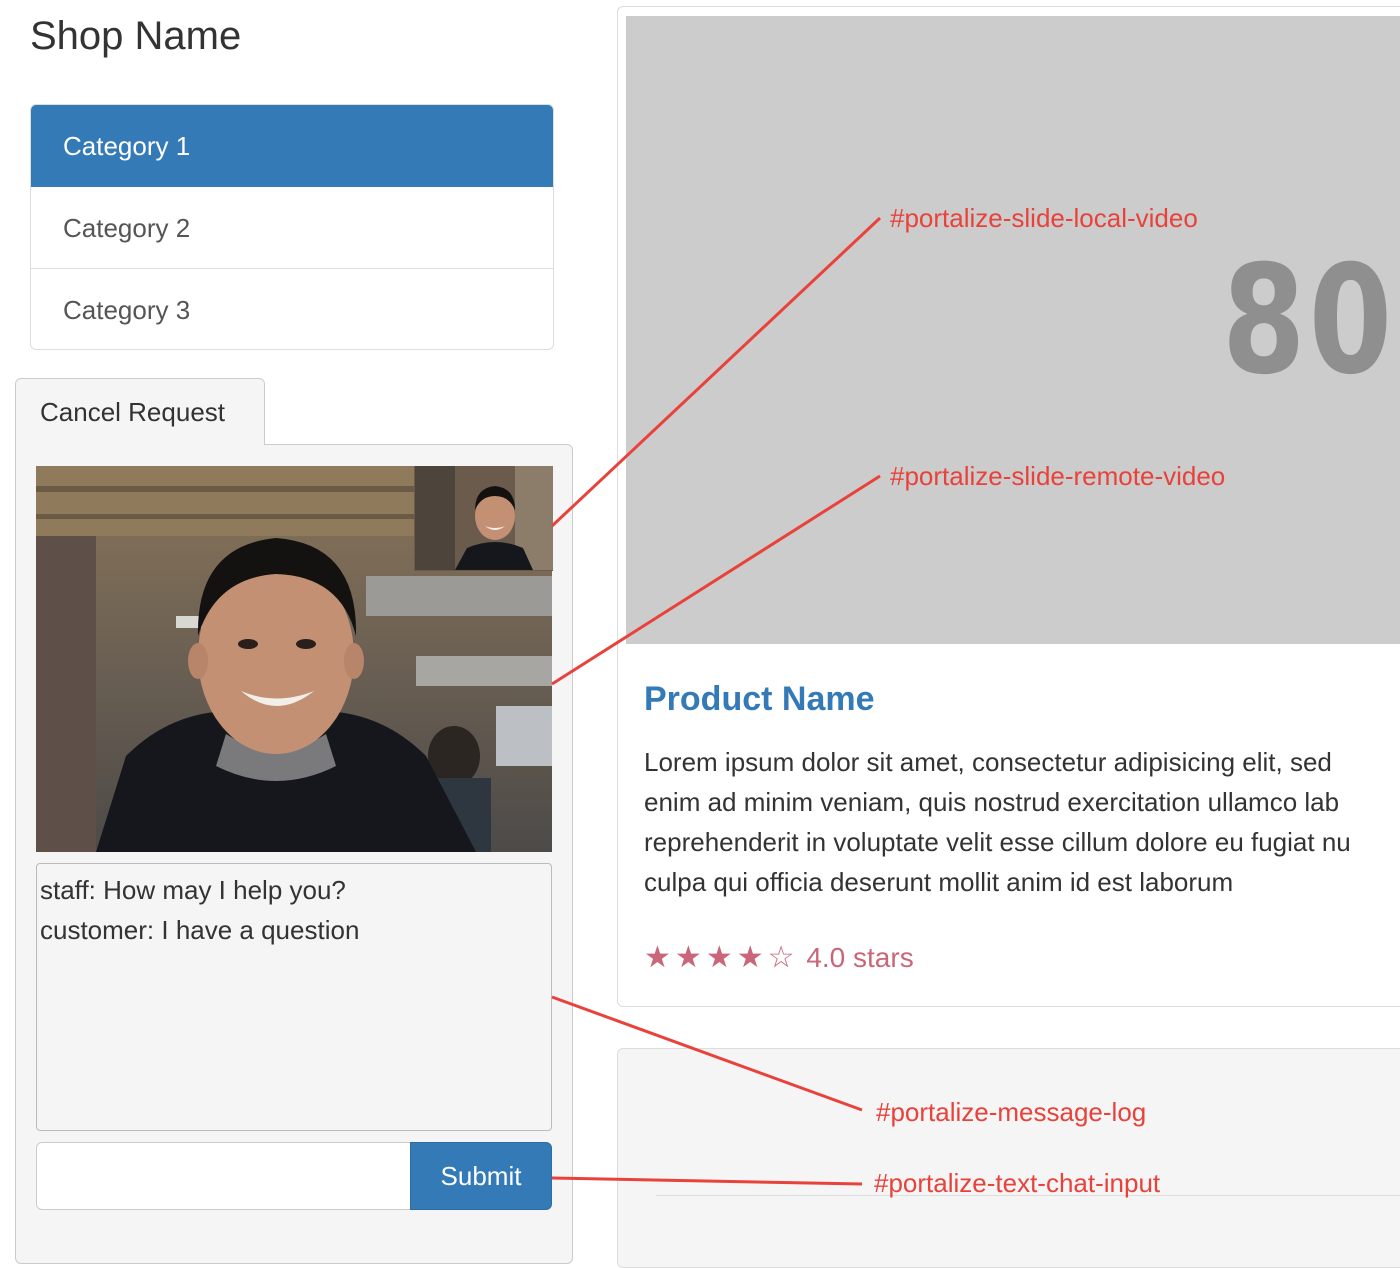 The height and width of the screenshot is (1268, 1400). Describe the element at coordinates (1011, 1112) in the screenshot. I see `annotation-label-message-log: #portalize-message-log` at that location.